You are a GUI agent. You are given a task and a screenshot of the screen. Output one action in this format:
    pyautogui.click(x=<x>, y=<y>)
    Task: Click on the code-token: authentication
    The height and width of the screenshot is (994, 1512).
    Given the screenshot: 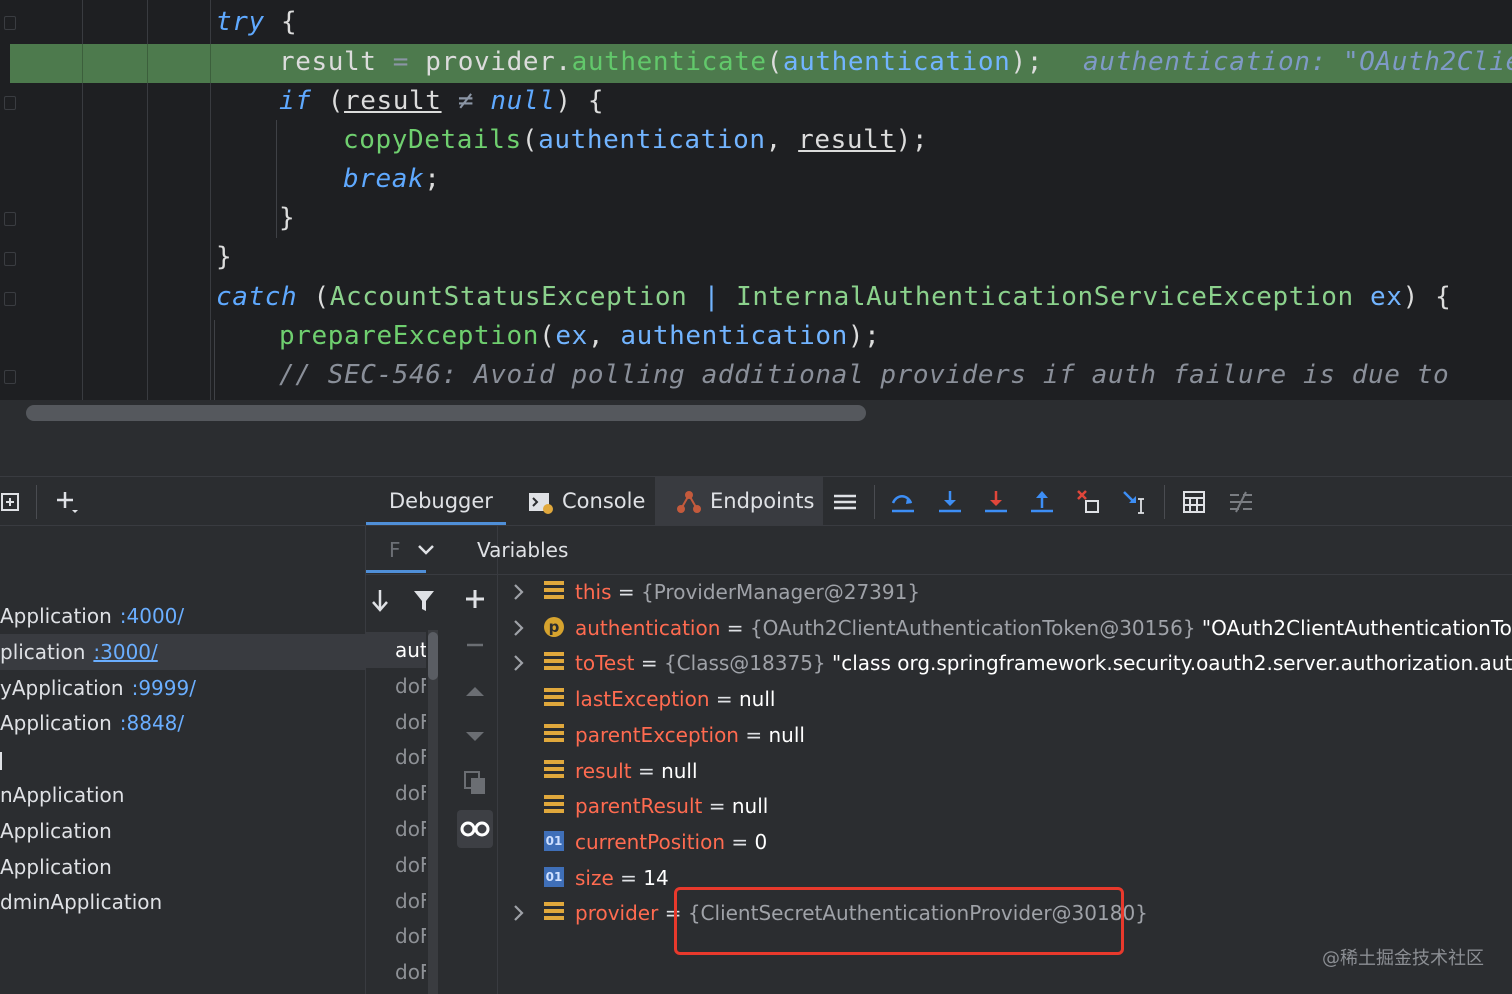 What is the action you would take?
    pyautogui.click(x=734, y=336)
    